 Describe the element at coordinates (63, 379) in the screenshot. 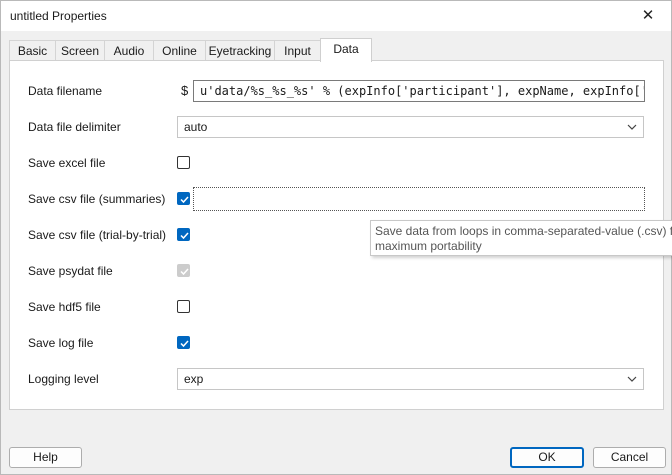

I see `logging-level-label: Logging level` at that location.